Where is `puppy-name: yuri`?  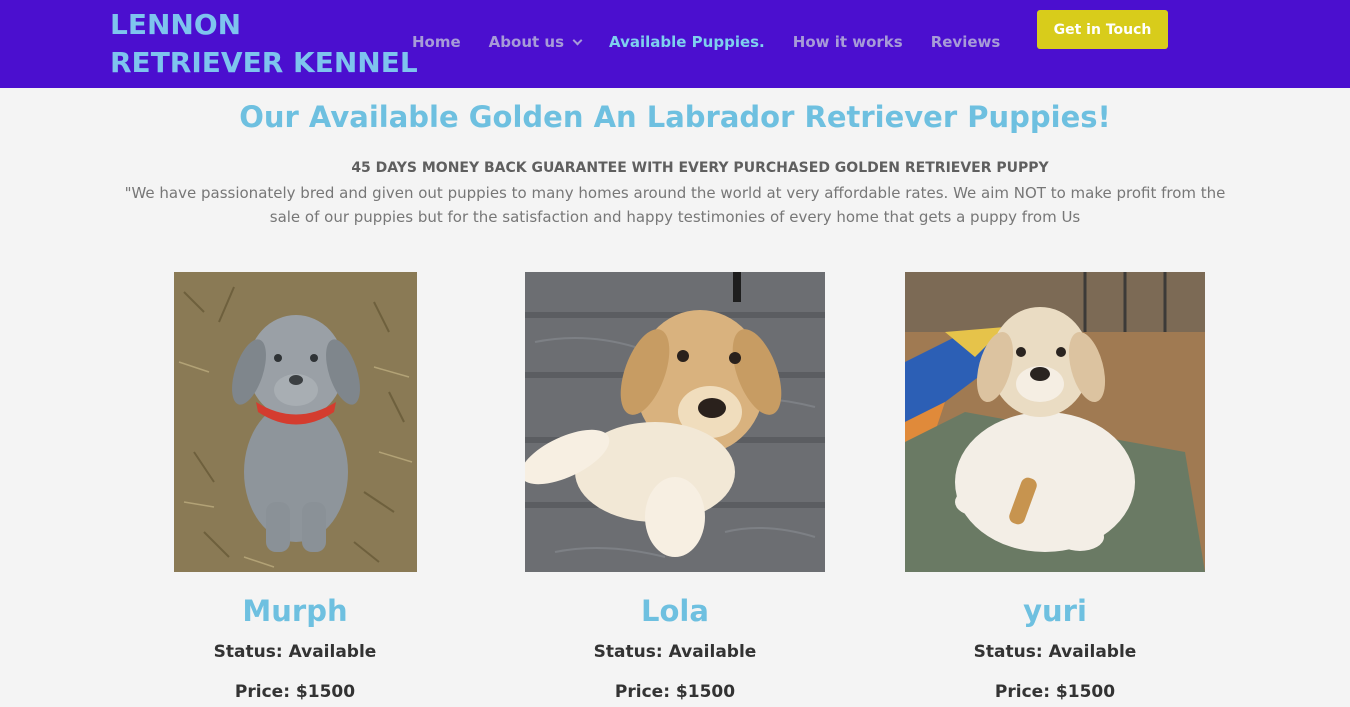
puppy-name: yuri is located at coordinates (1055, 611).